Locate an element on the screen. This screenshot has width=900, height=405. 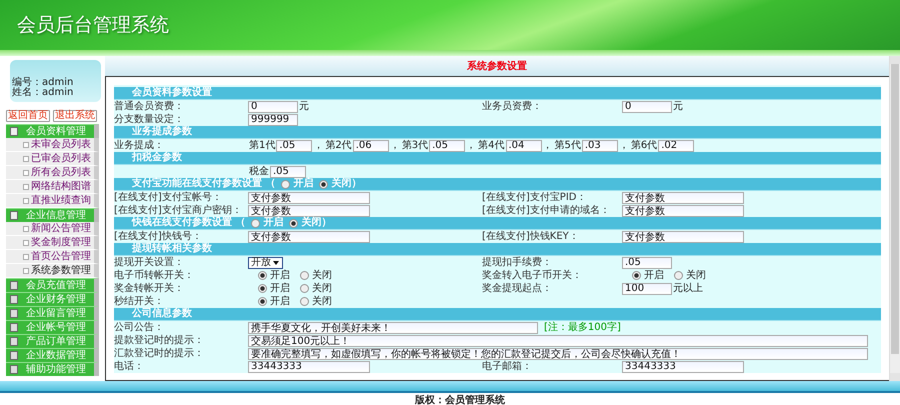
select-field: 开放 is located at coordinates (265, 262).